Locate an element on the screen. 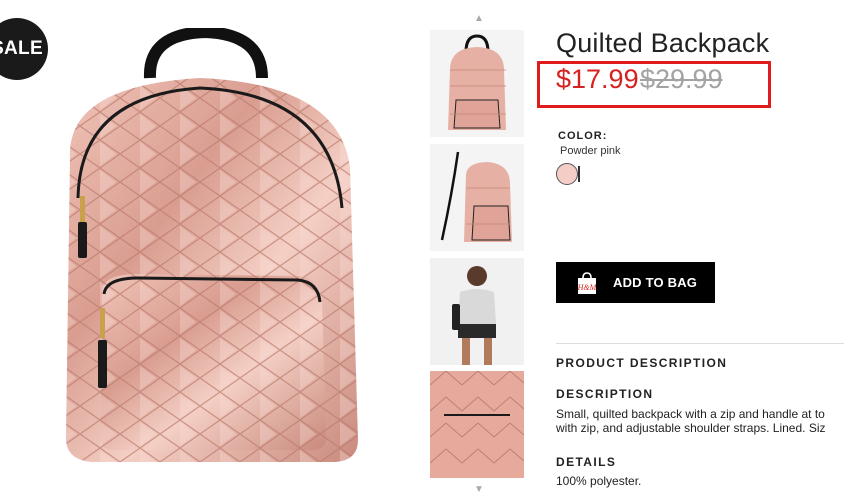 The image size is (844, 495). thumbnail-up-arrow-icon: ▲ is located at coordinates (479, 19).